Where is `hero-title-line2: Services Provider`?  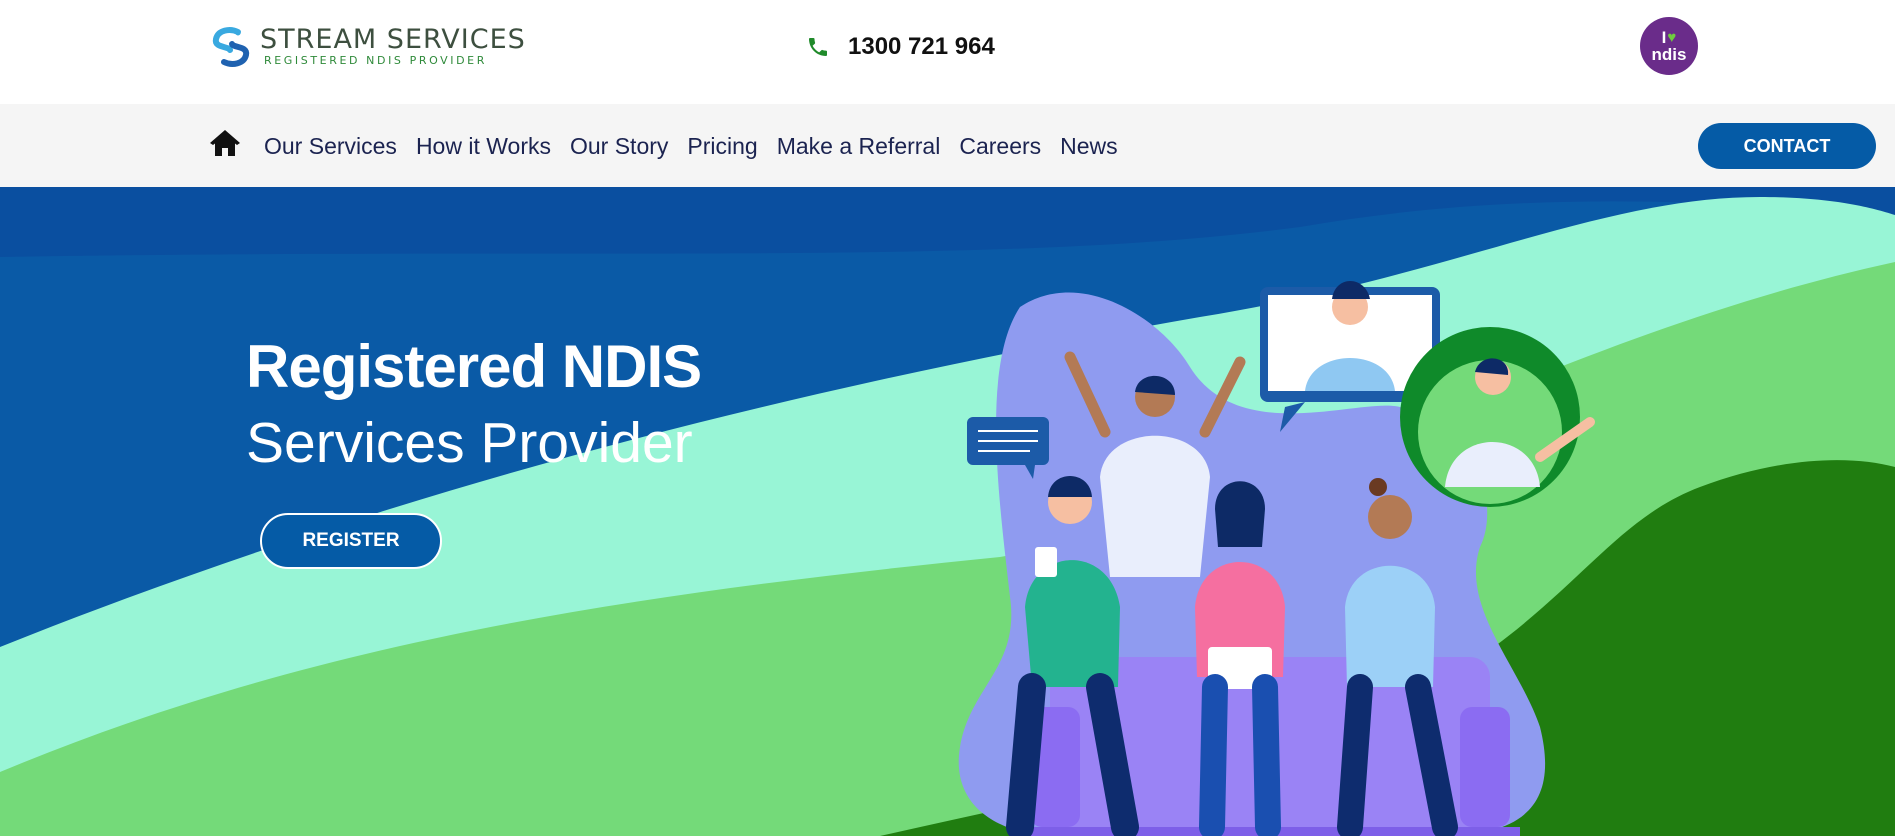
hero-title-line2: Services Provider is located at coordinates (469, 443).